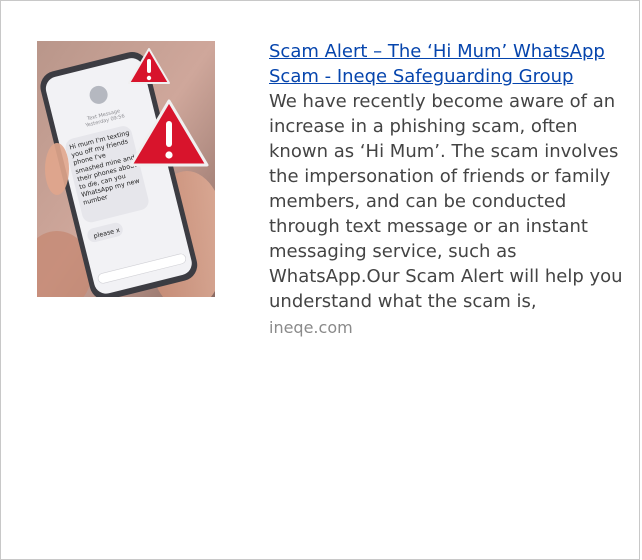  I want to click on result-source: ineqe.com, so click(311, 327).